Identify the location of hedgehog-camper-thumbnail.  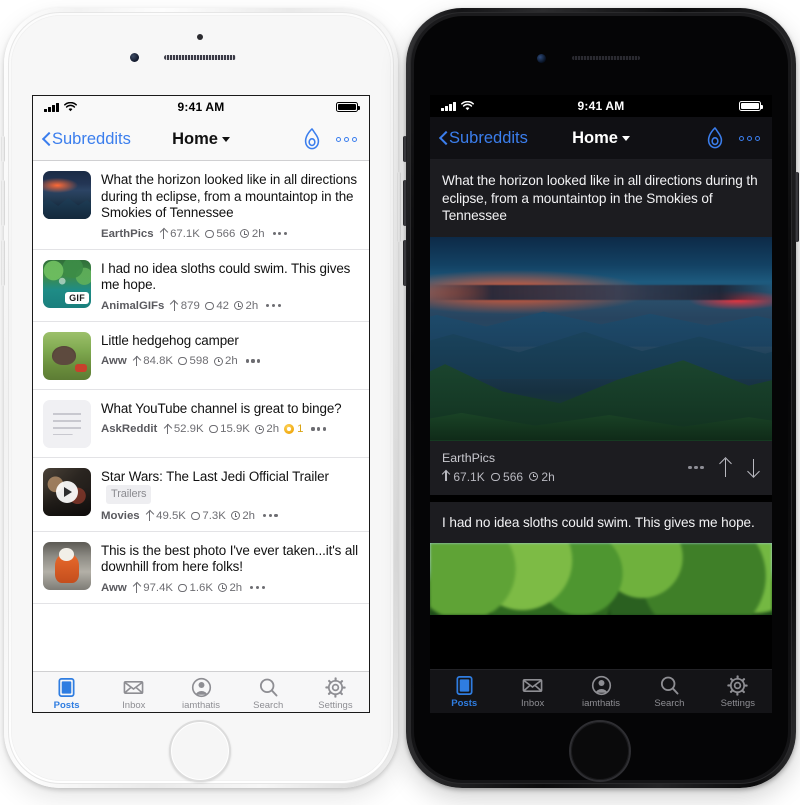
(67, 355).